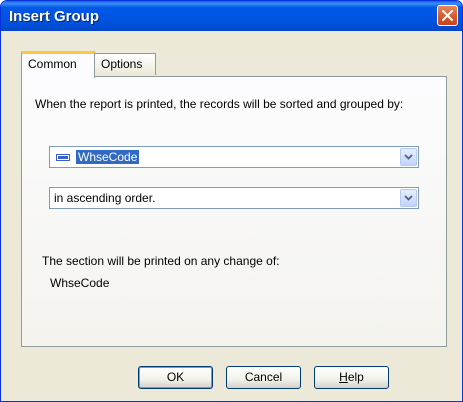 The image size is (463, 402). Describe the element at coordinates (105, 198) in the screenshot. I see `sort-order-value: in ascending order.` at that location.